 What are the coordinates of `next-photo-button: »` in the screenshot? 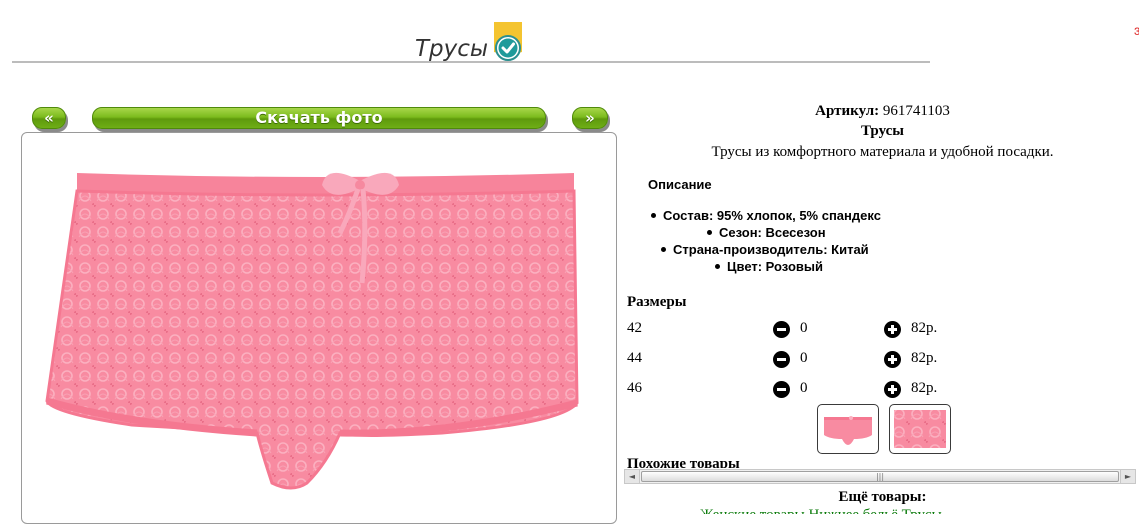 It's located at (590, 118).